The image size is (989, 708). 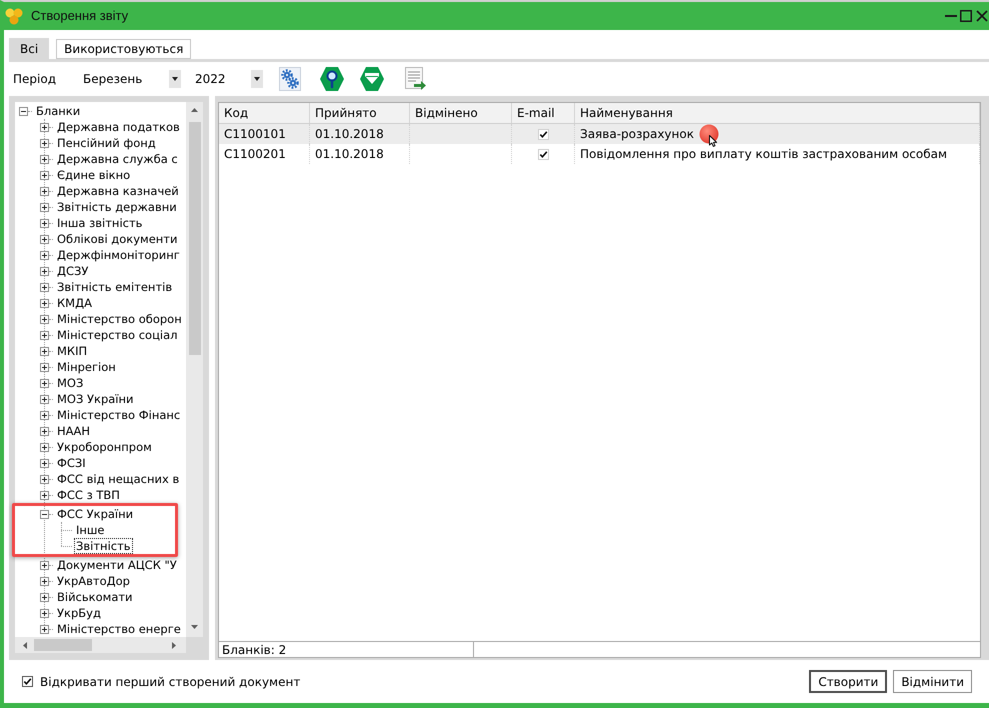 What do you see at coordinates (99, 223) in the screenshot?
I see `tree-item: Інша звітність` at bounding box center [99, 223].